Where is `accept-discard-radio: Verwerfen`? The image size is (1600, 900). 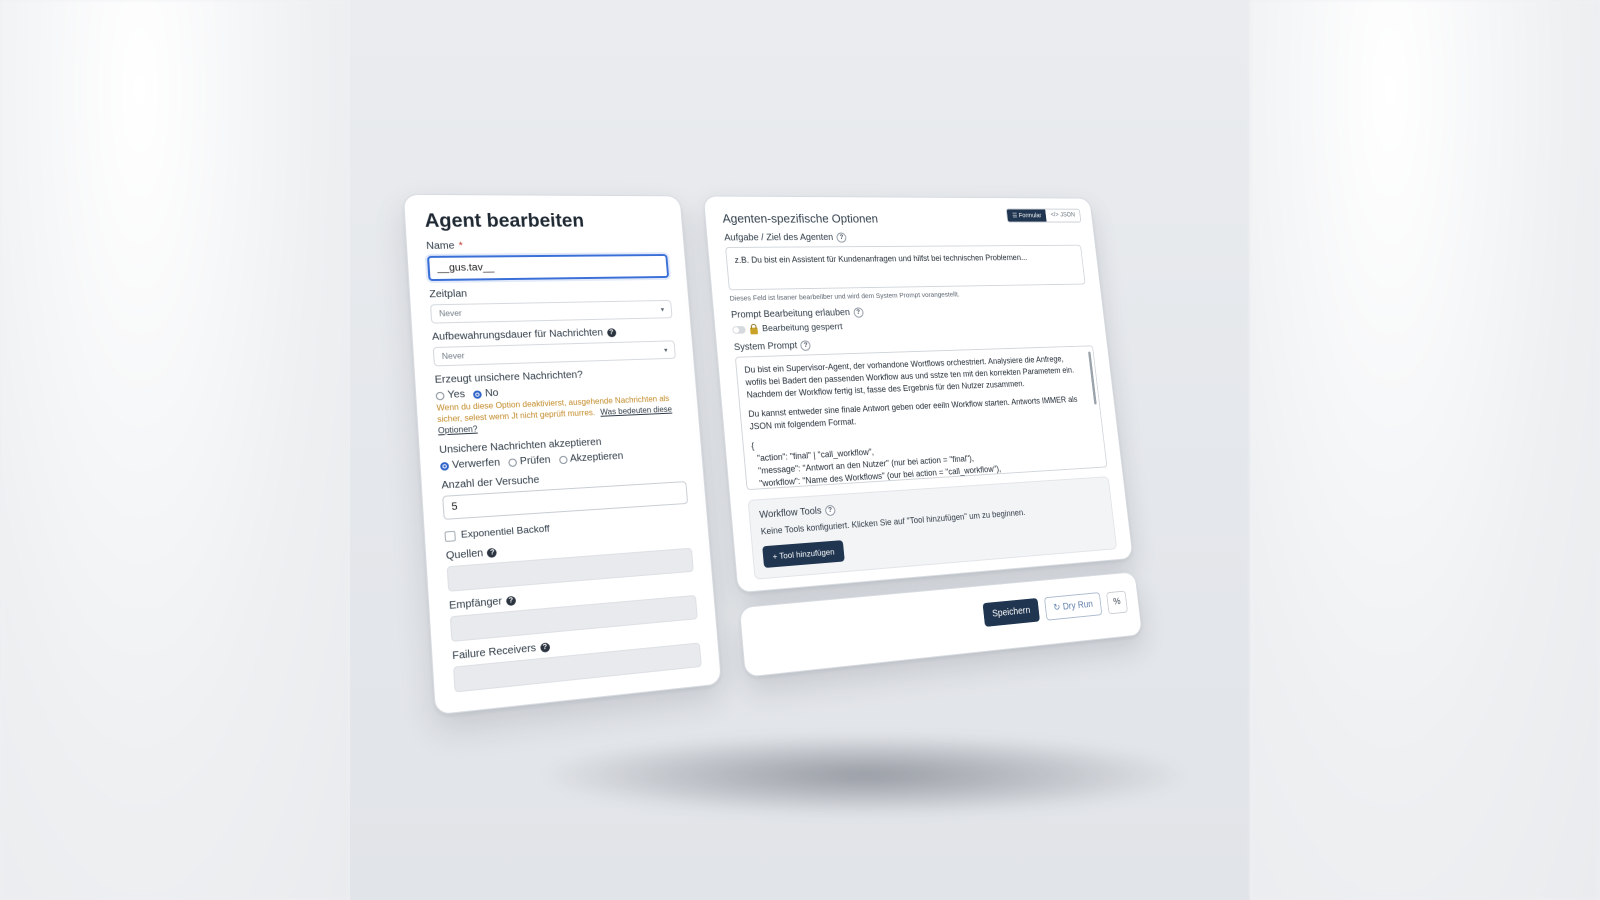 accept-discard-radio: Verwerfen is located at coordinates (470, 465).